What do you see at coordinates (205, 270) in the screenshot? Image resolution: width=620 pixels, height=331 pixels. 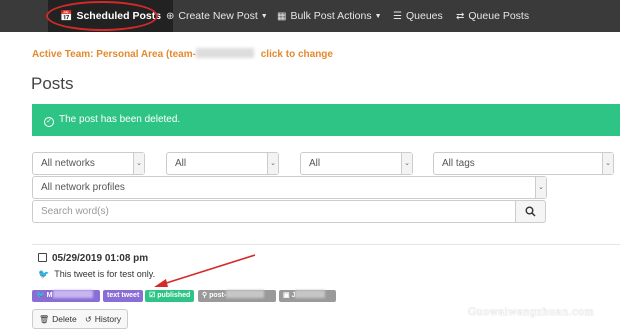 I see `annotation-arrow` at bounding box center [205, 270].